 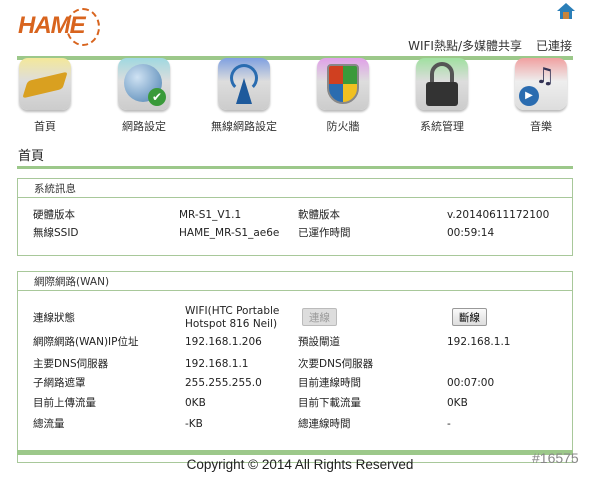 I want to click on wireless-tower-icon, so click(x=244, y=84).